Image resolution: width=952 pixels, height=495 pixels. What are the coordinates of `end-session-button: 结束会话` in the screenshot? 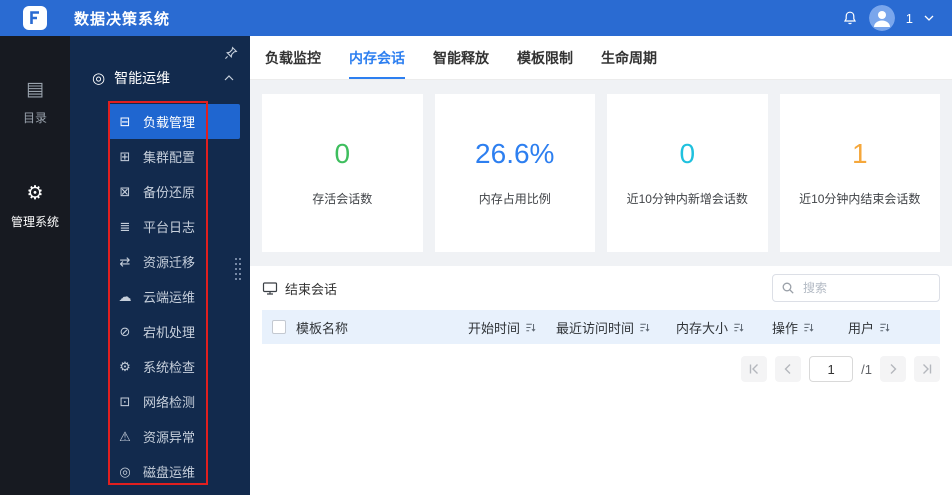 It's located at (299, 288).